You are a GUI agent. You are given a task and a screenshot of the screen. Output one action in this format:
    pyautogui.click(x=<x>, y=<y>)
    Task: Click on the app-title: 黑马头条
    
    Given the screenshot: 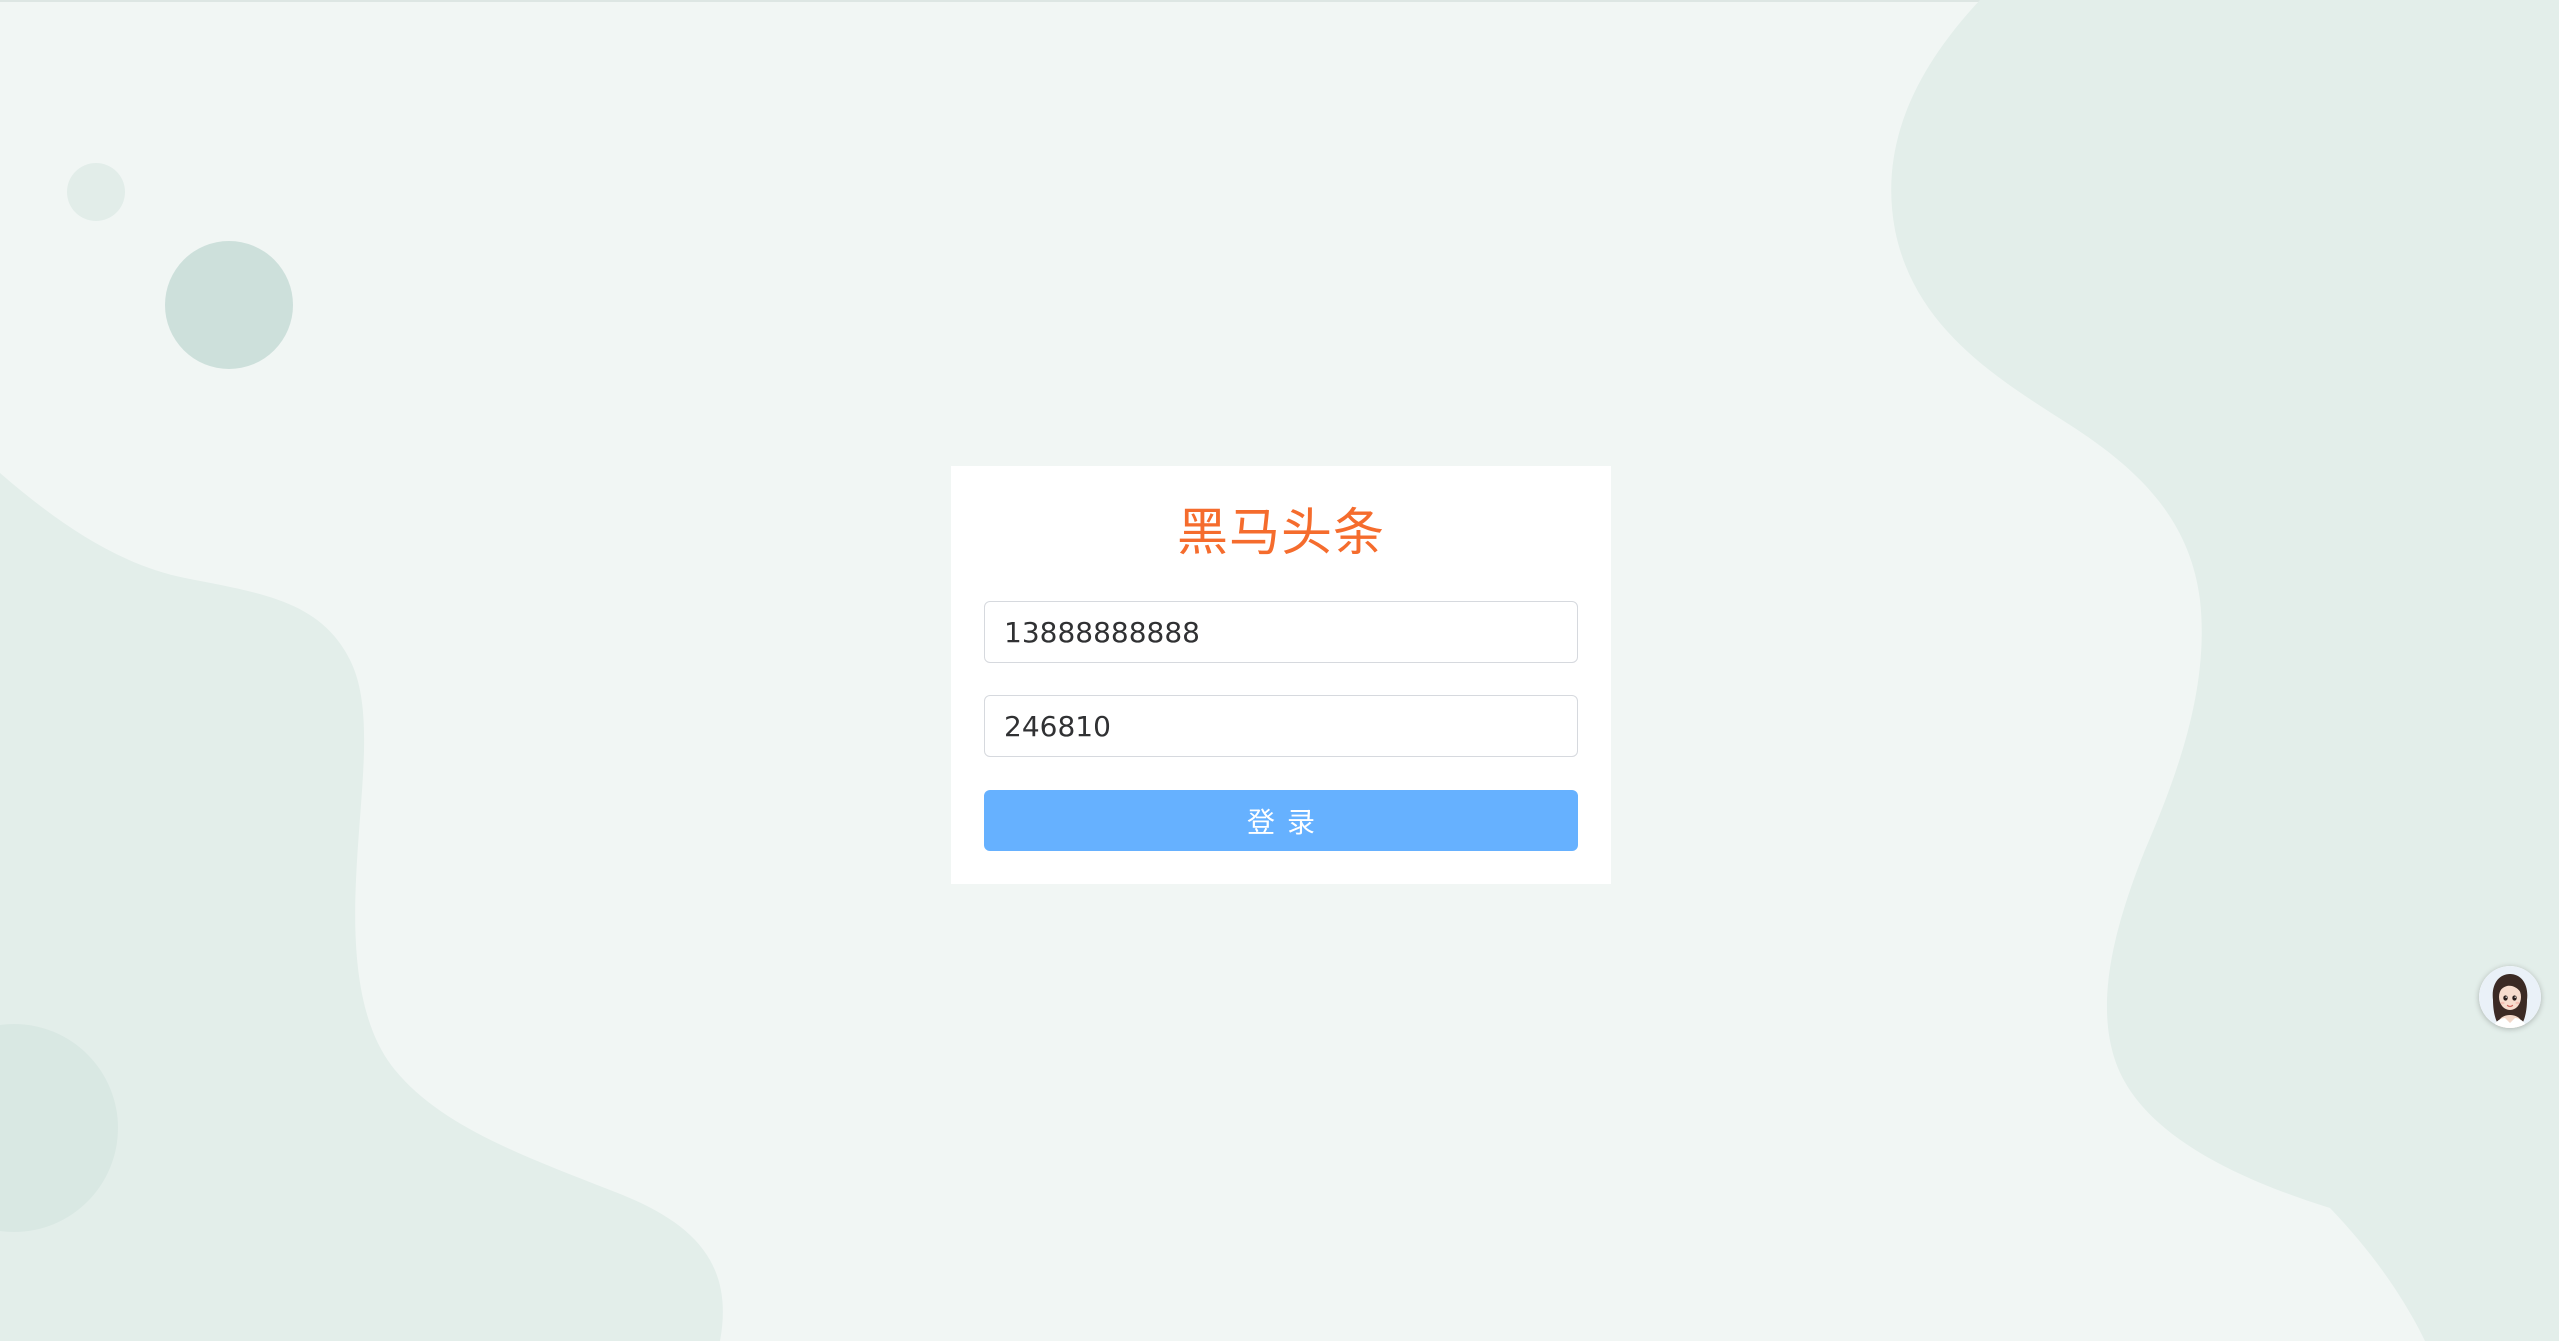 What is the action you would take?
    pyautogui.click(x=1280, y=533)
    